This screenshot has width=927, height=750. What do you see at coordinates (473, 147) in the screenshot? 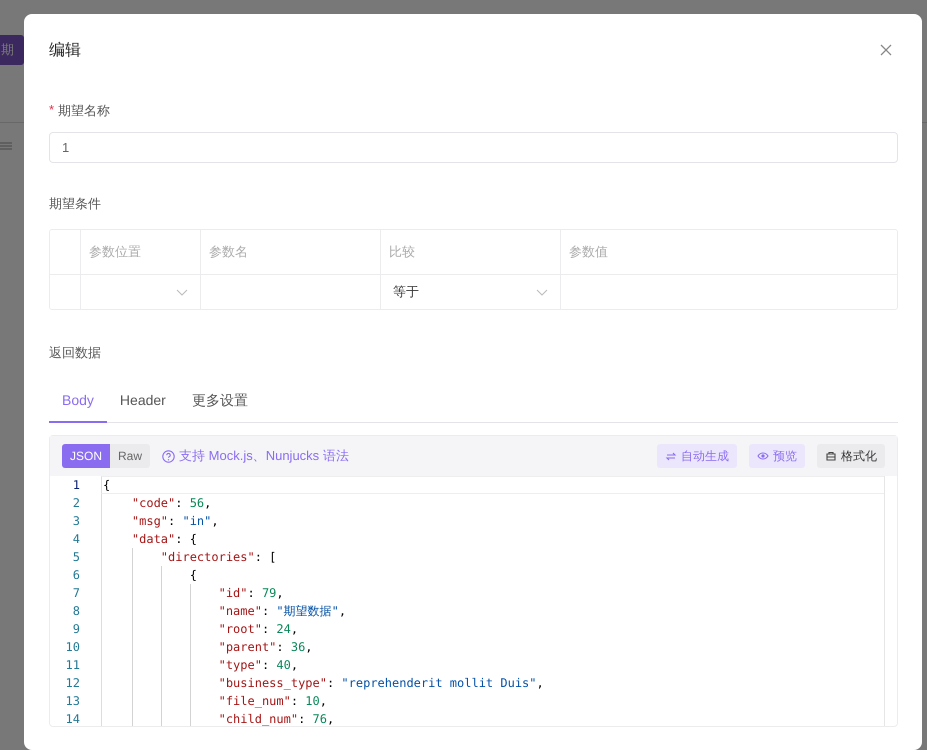
I see `input-field: 1` at bounding box center [473, 147].